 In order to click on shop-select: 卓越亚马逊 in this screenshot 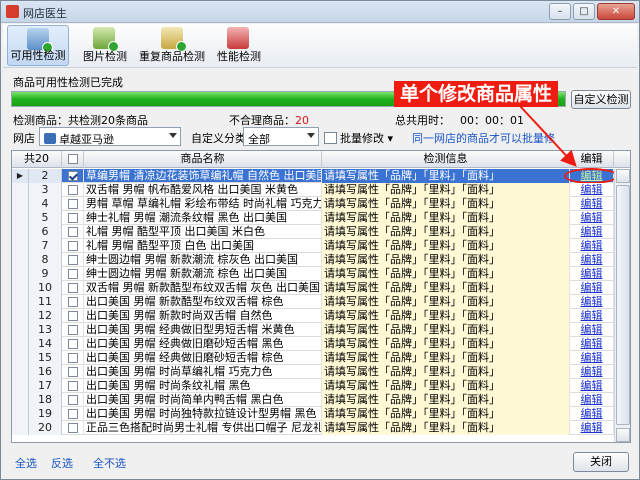, I will do `click(110, 136)`.